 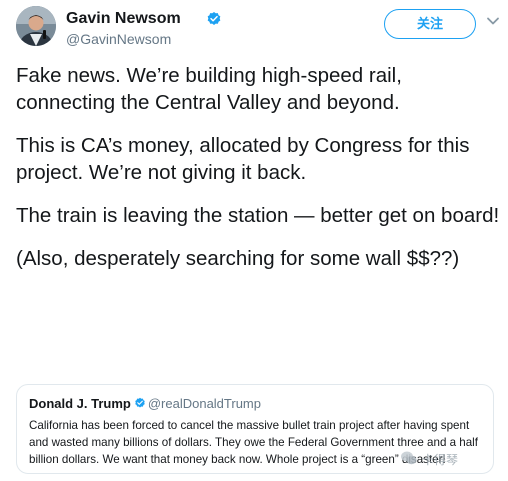 I want to click on watermark: 卡得琴, so click(x=446, y=458).